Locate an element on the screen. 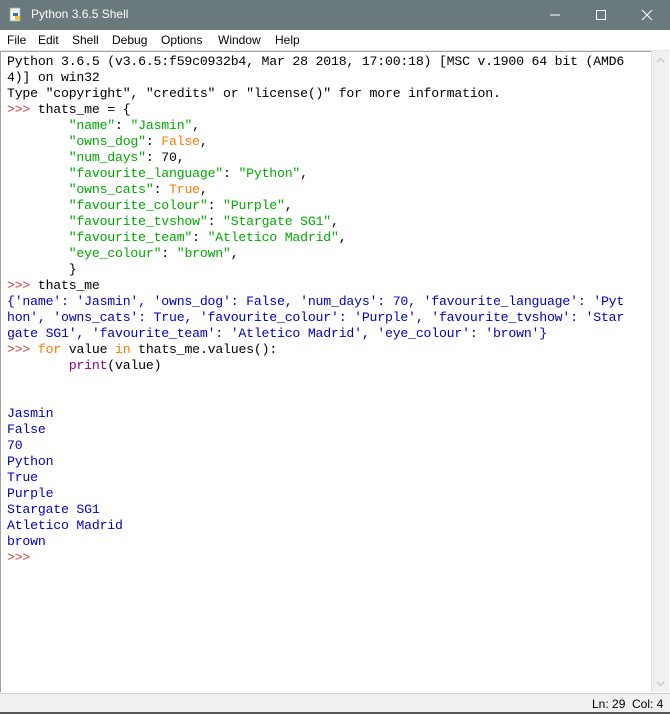  output-line: Jasmin is located at coordinates (30, 413).